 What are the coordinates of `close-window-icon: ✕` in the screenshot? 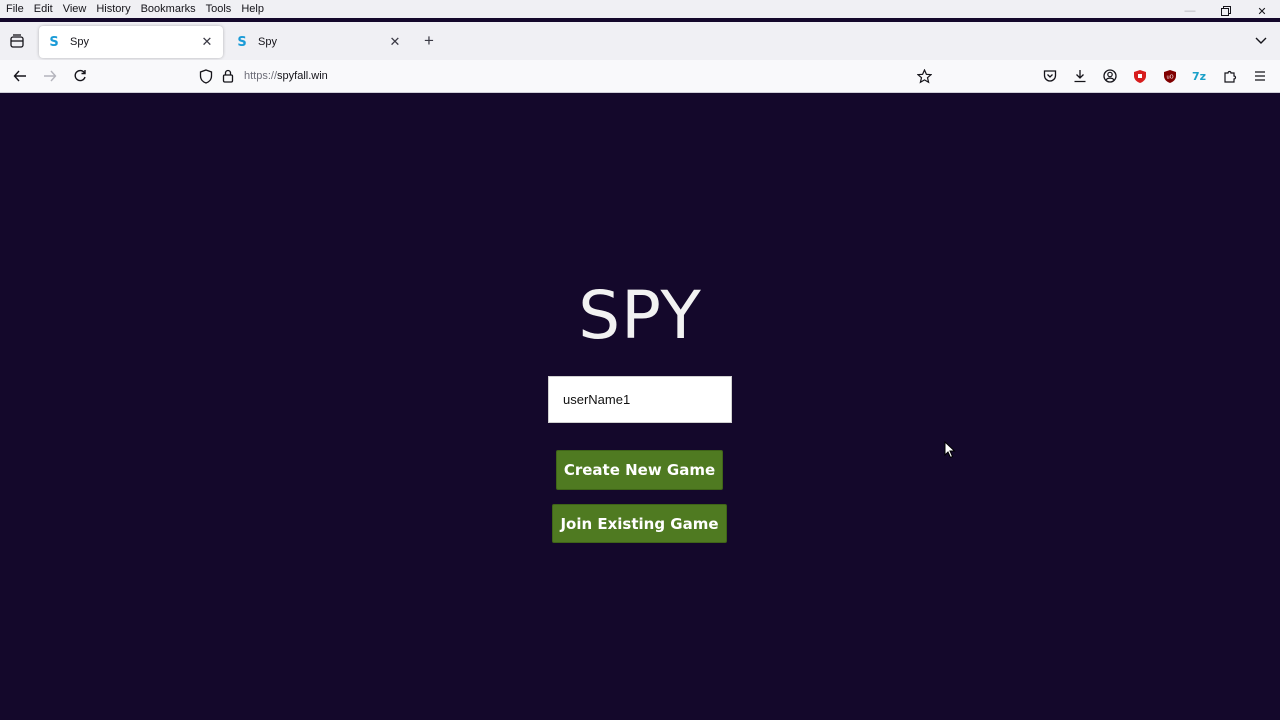 It's located at (1262, 11).